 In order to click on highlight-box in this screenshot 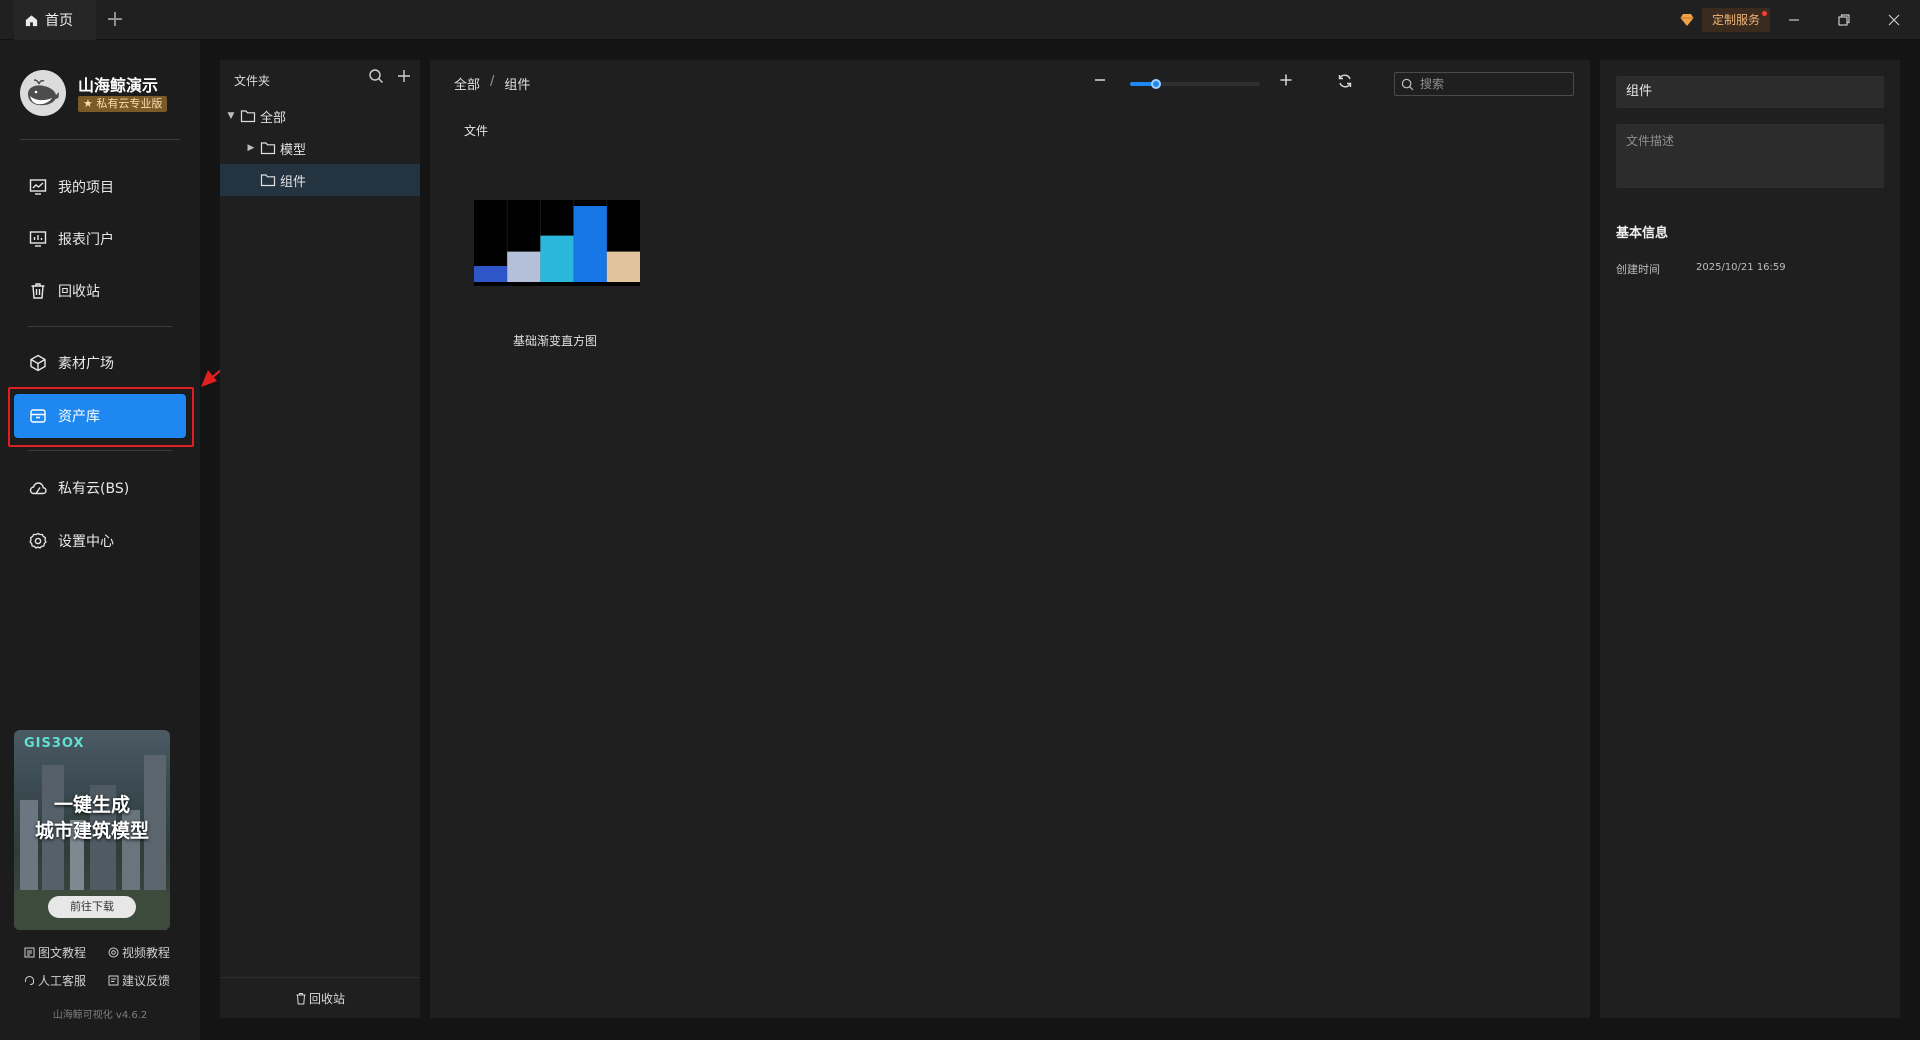, I will do `click(101, 417)`.